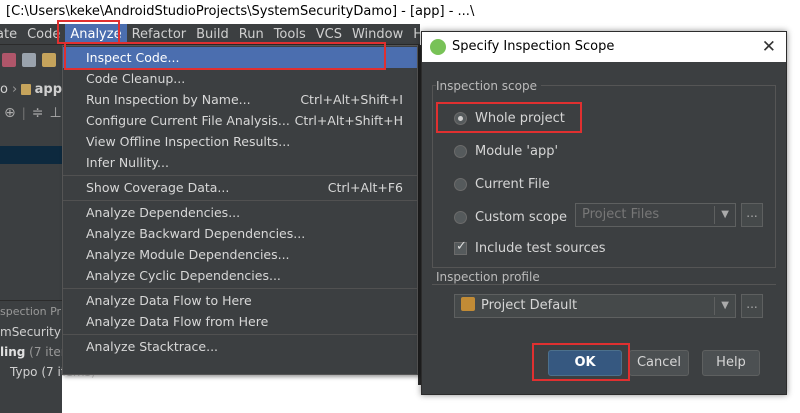 Image resolution: width=800 pixels, height=413 pixels. I want to click on module-radio, so click(460, 151).